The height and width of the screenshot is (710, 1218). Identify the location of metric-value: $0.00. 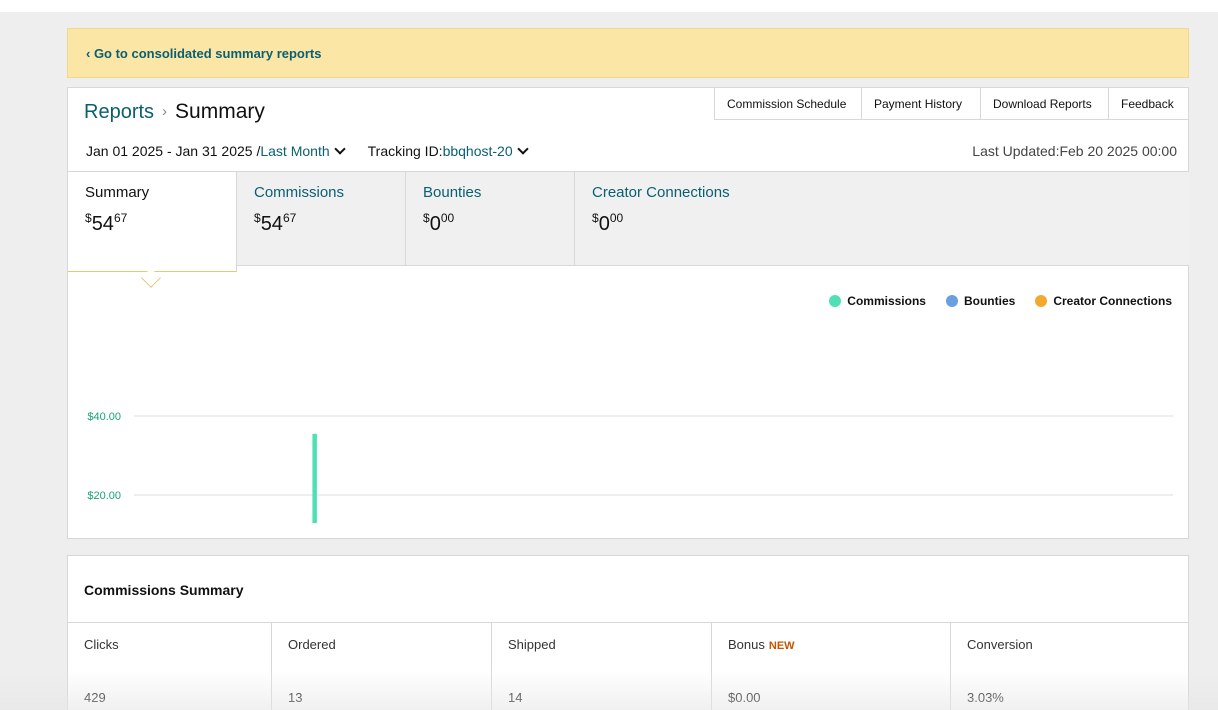
(744, 697).